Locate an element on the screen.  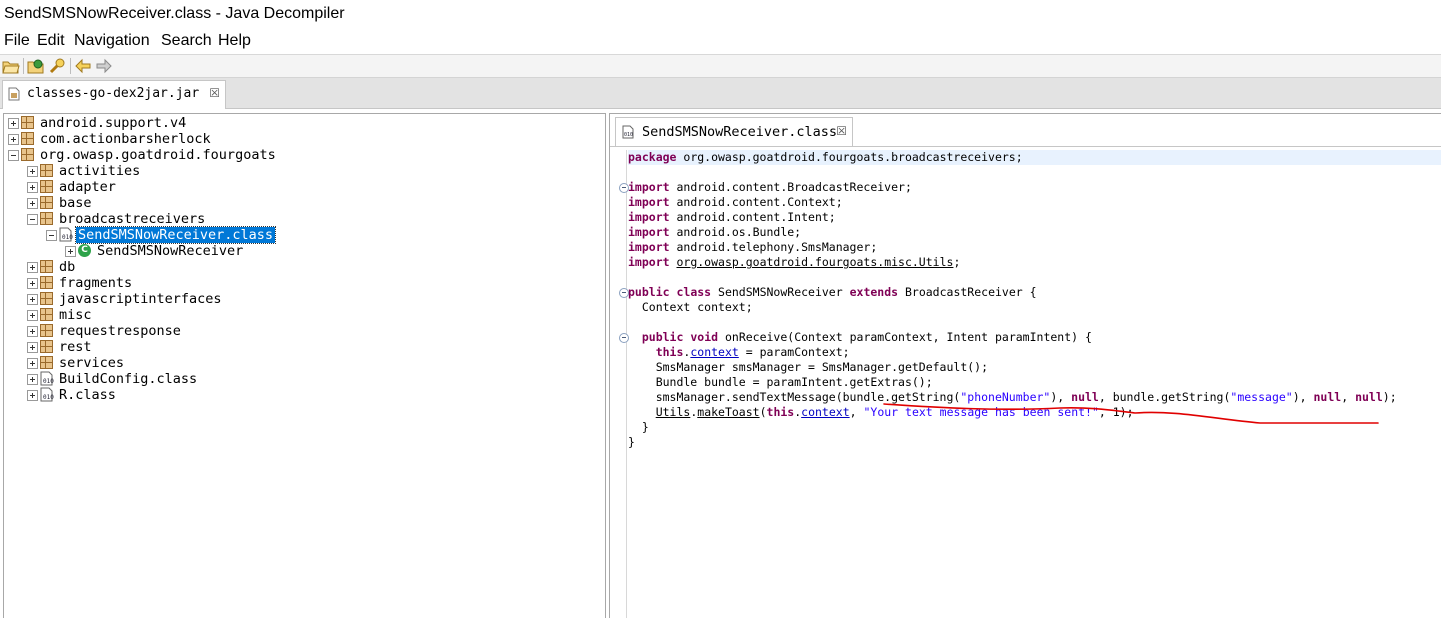
file-tab-jar: classes-go-dex2jar.jar ☒ is located at coordinates (114, 94).